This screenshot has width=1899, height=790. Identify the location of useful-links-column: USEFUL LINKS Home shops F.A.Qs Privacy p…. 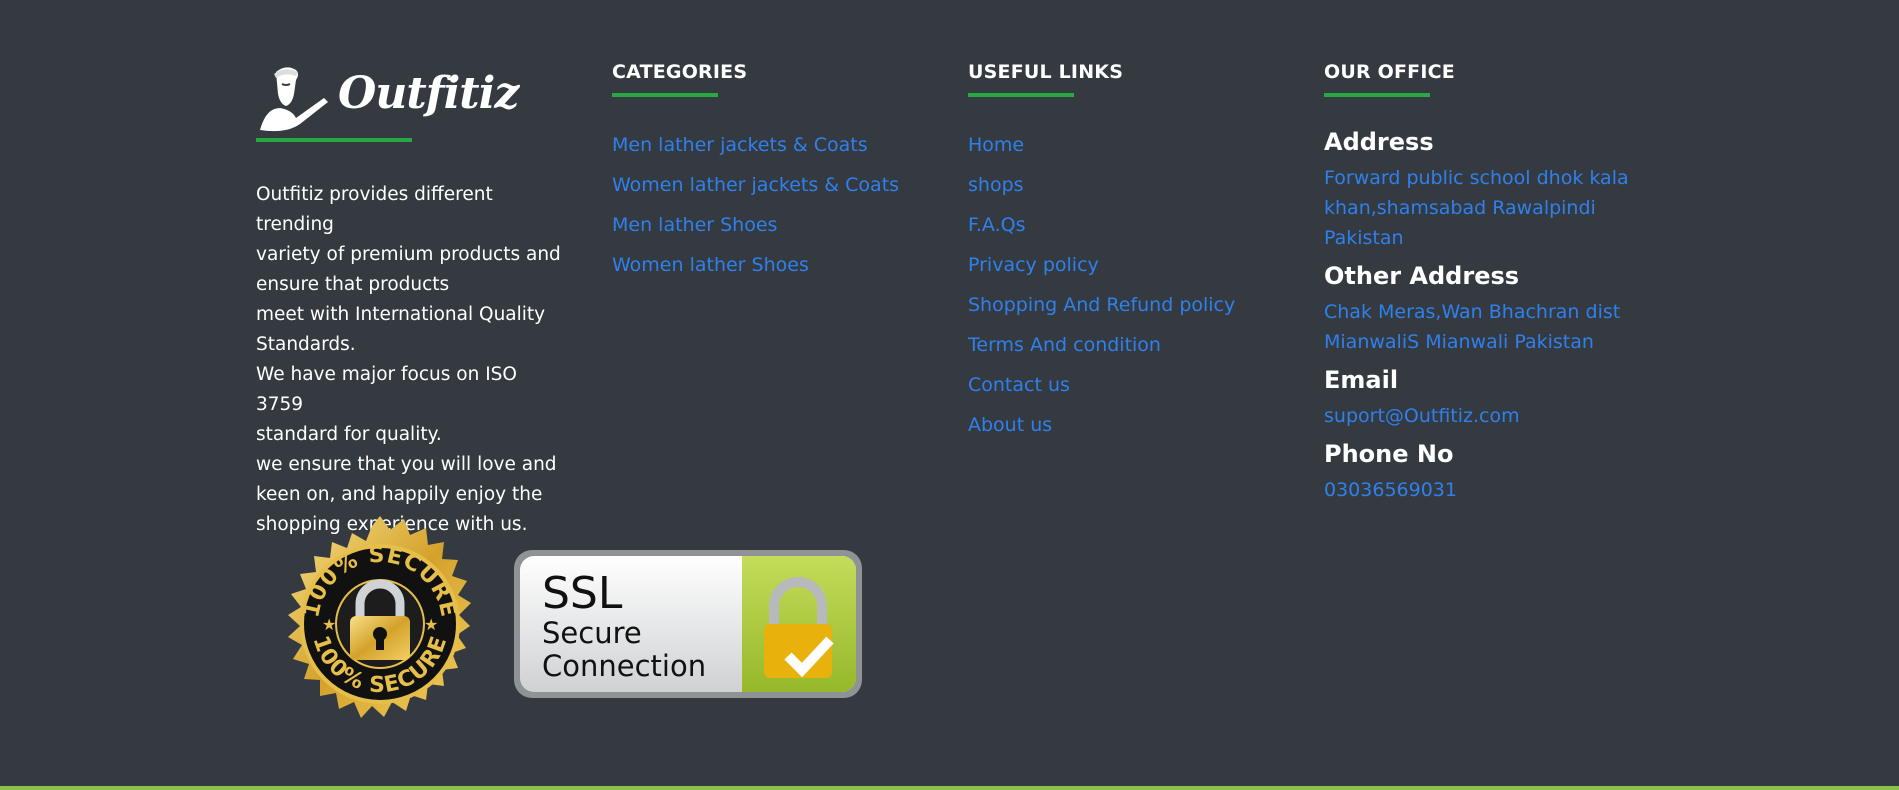
(1128, 256).